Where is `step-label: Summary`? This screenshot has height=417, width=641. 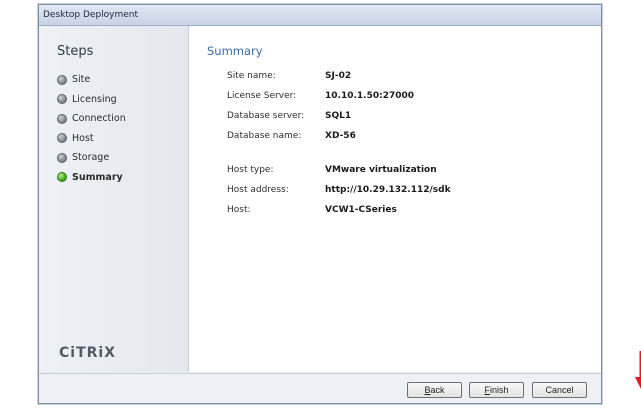 step-label: Summary is located at coordinates (97, 177).